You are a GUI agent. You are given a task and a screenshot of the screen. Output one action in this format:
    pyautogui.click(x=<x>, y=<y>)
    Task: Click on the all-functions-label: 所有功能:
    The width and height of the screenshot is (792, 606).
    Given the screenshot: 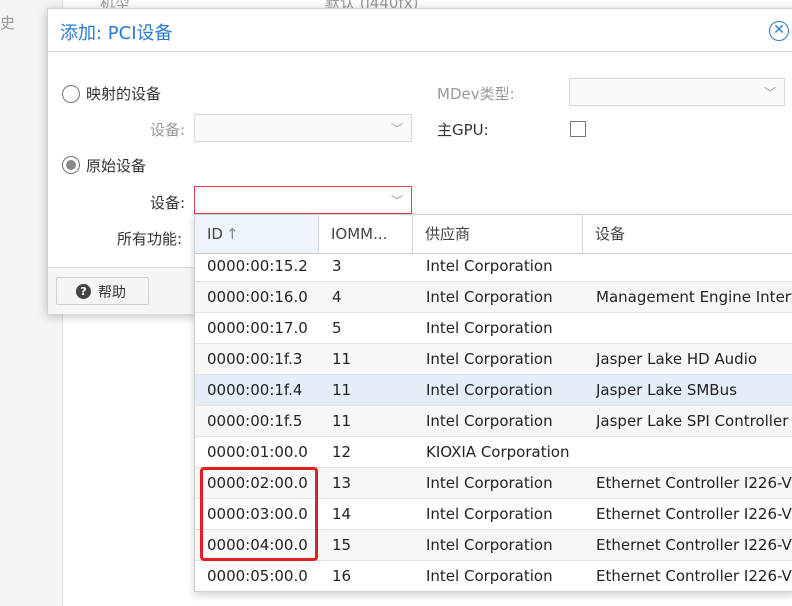 What is the action you would take?
    pyautogui.click(x=150, y=239)
    